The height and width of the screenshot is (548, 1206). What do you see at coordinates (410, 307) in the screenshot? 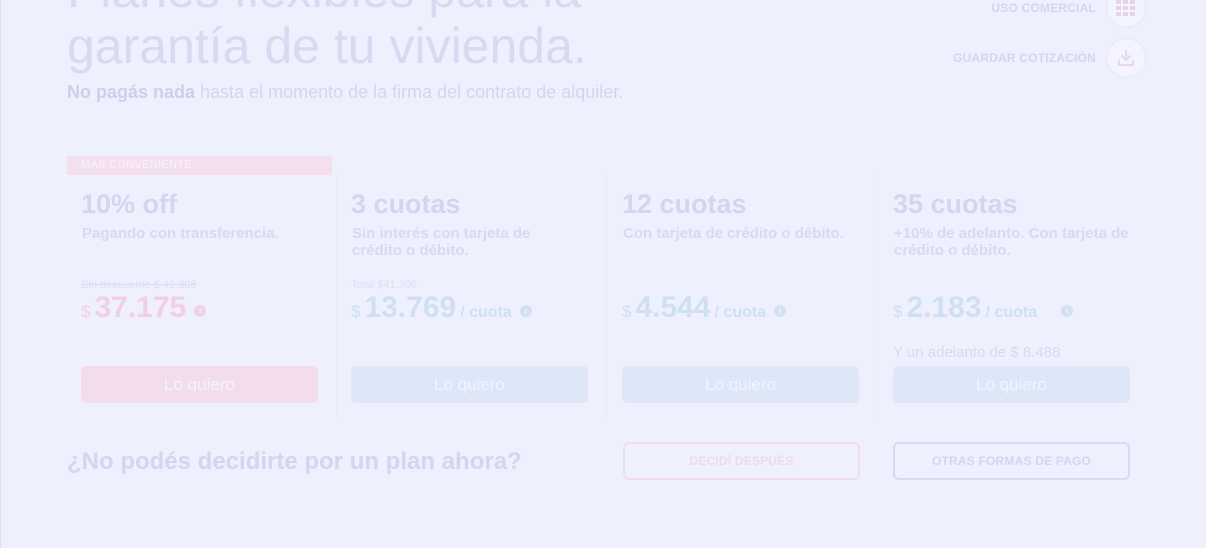
I see `price-amount: 13.769` at bounding box center [410, 307].